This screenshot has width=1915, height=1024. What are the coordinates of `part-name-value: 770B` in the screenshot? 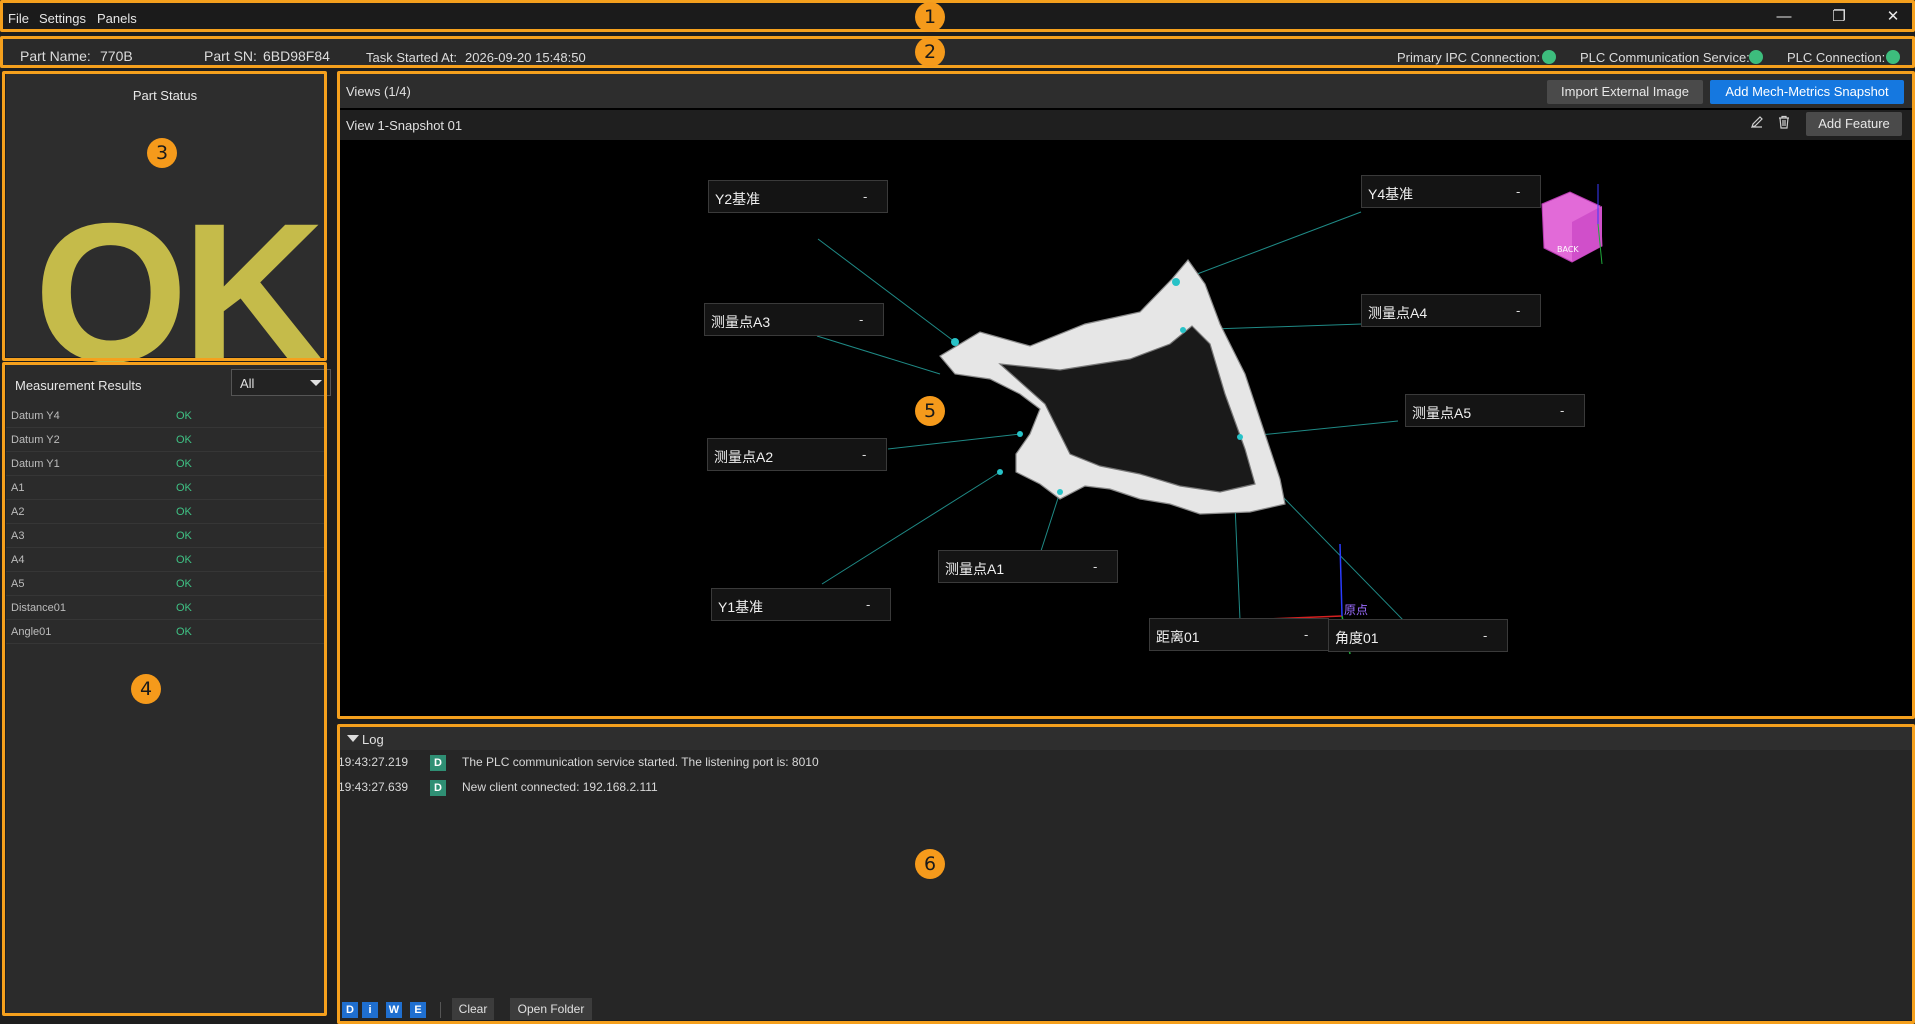 It's located at (116, 56).